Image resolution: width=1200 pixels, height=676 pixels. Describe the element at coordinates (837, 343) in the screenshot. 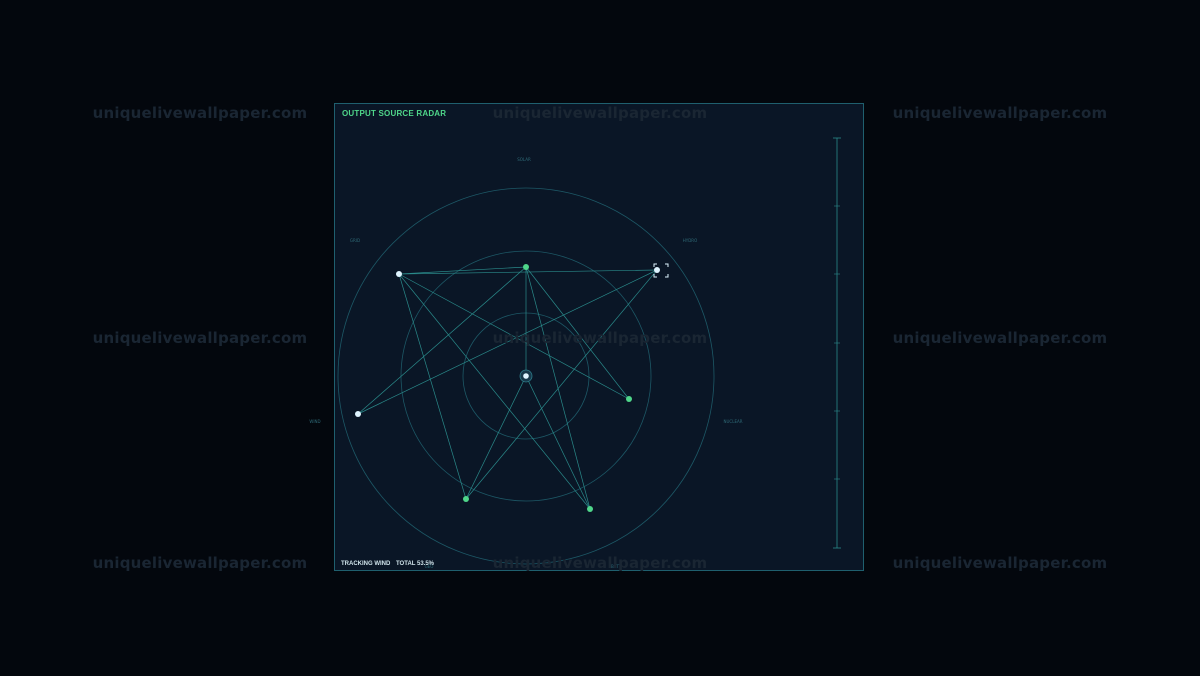

I see `vertical-scale` at that location.